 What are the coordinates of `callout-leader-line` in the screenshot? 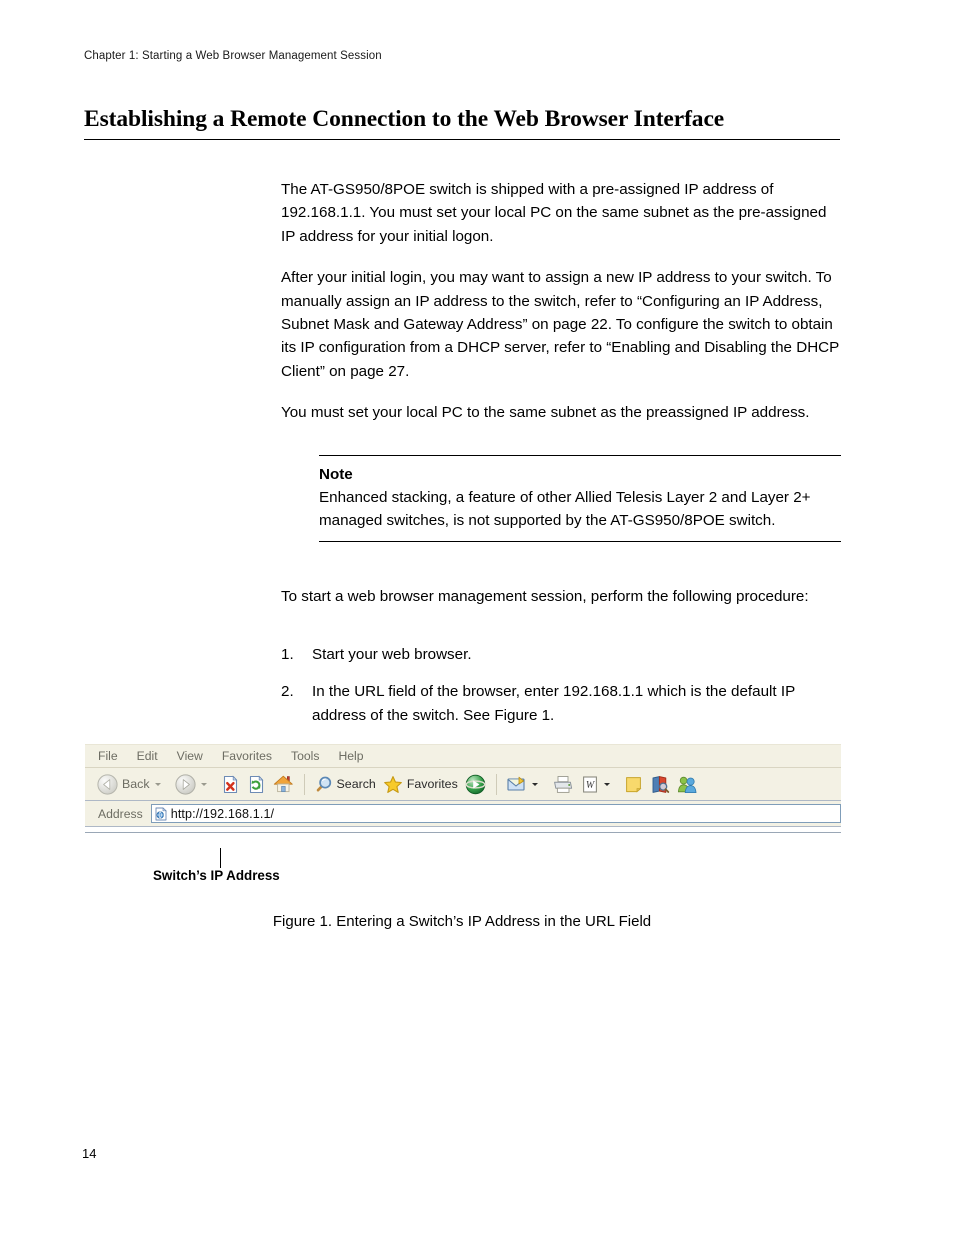 It's located at (221, 858).